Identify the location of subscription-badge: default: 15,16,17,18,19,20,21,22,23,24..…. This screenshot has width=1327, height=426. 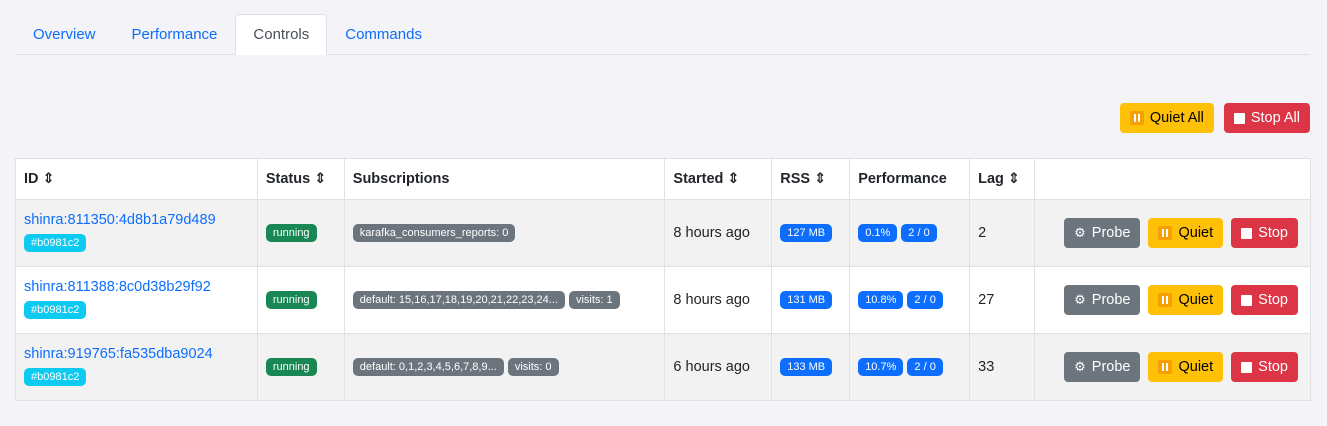
(458, 300).